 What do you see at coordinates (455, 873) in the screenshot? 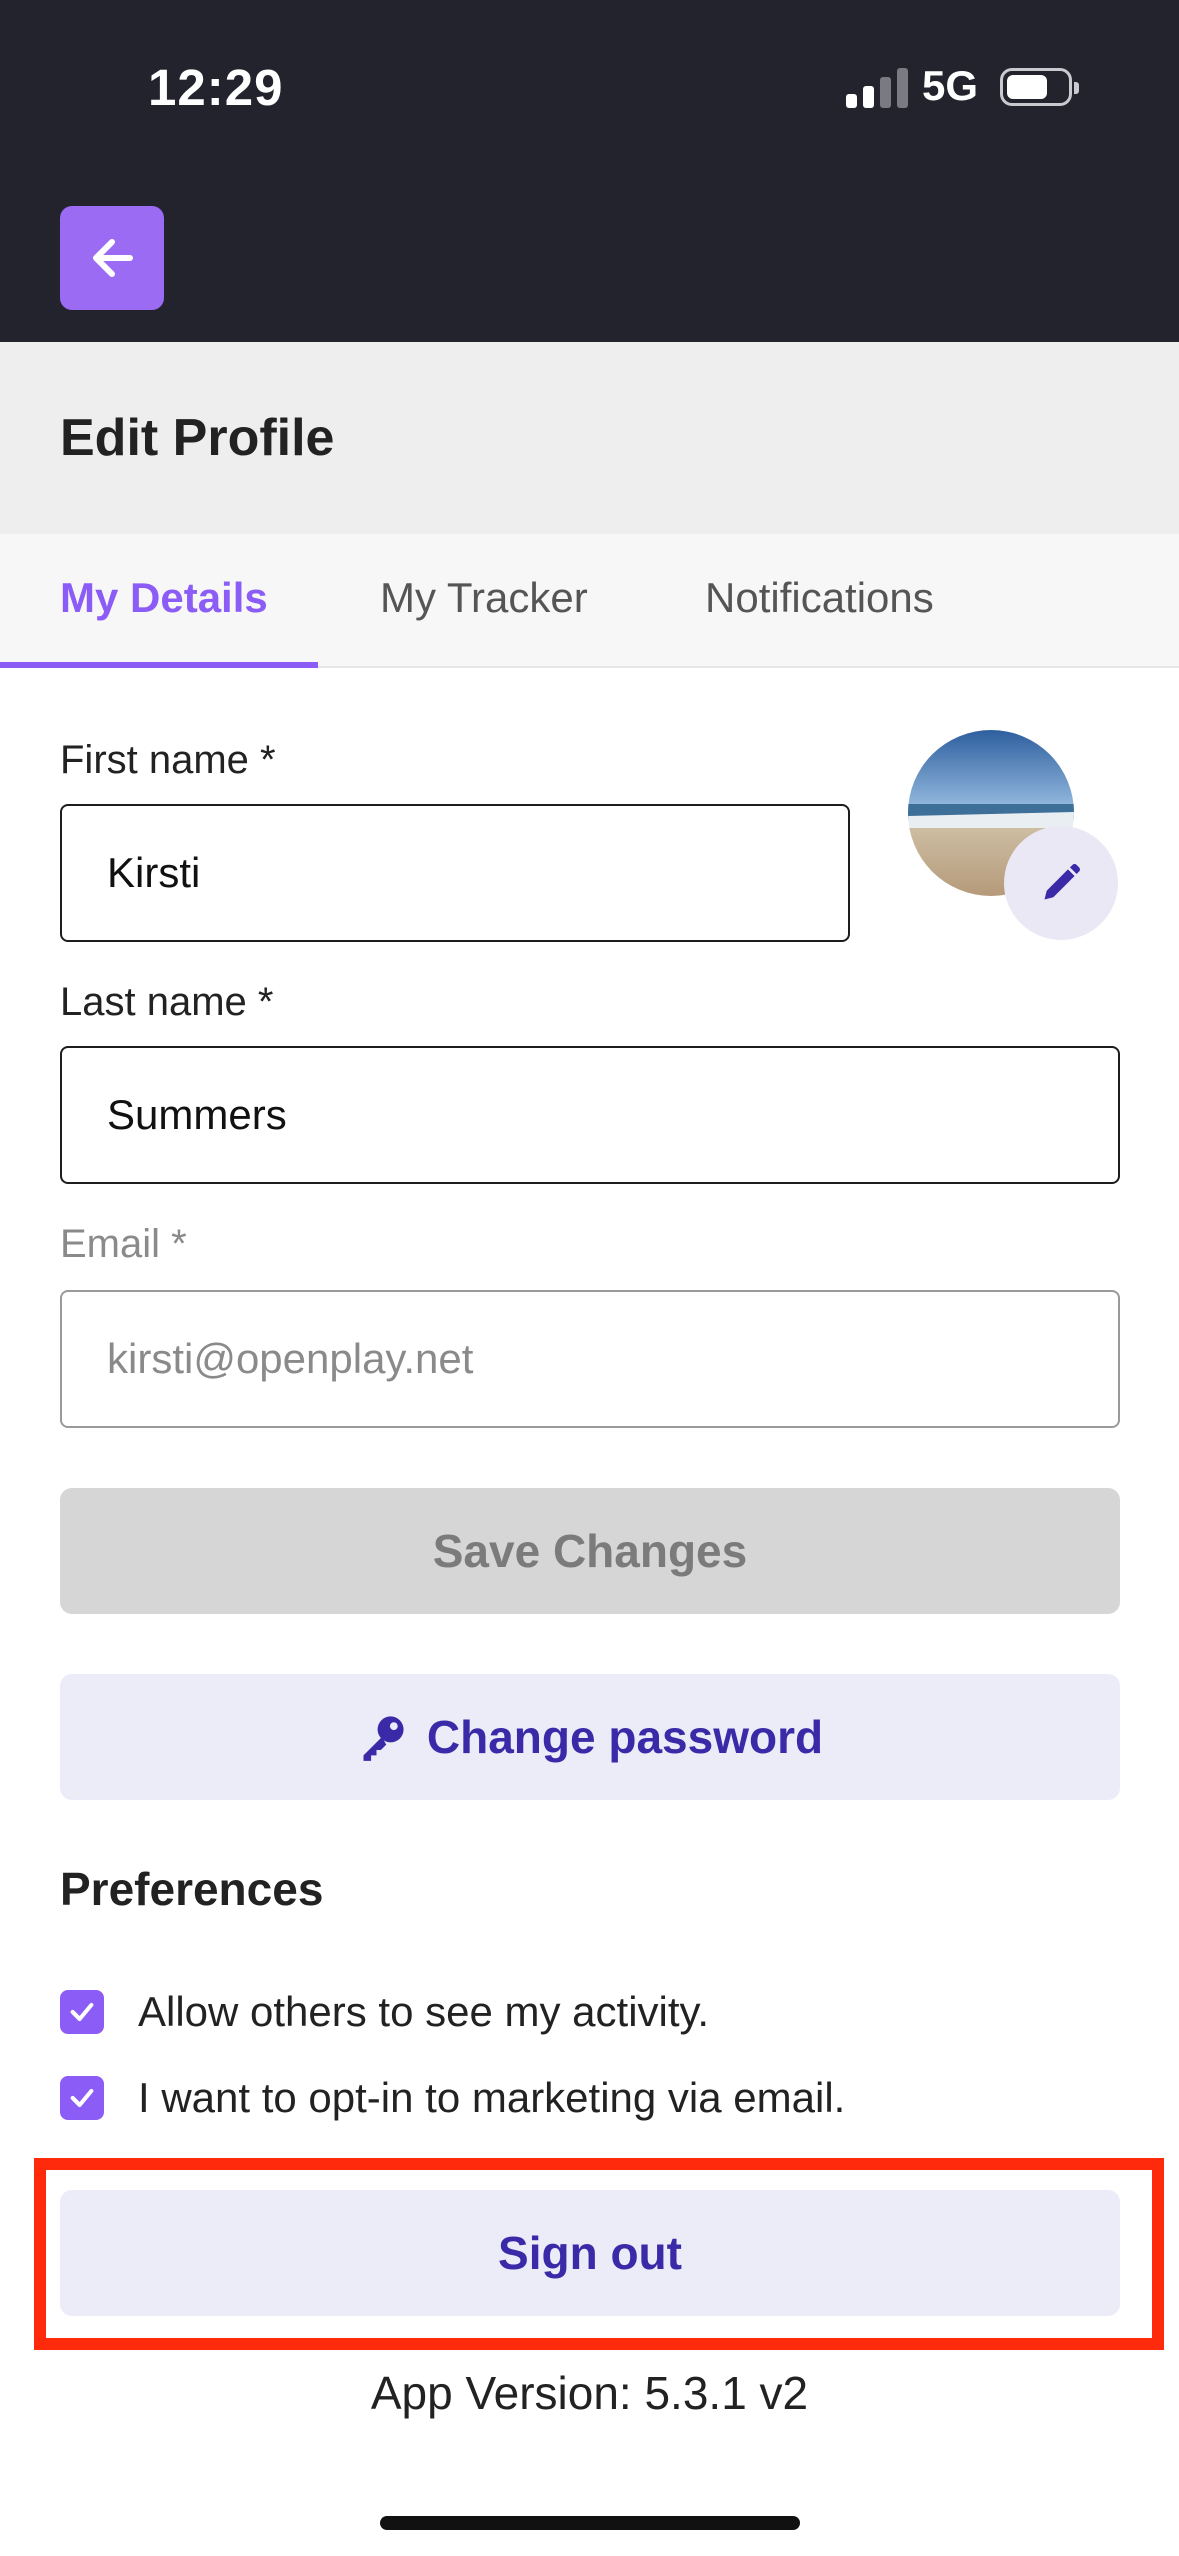
I see `first-name-field: Kirsti` at bounding box center [455, 873].